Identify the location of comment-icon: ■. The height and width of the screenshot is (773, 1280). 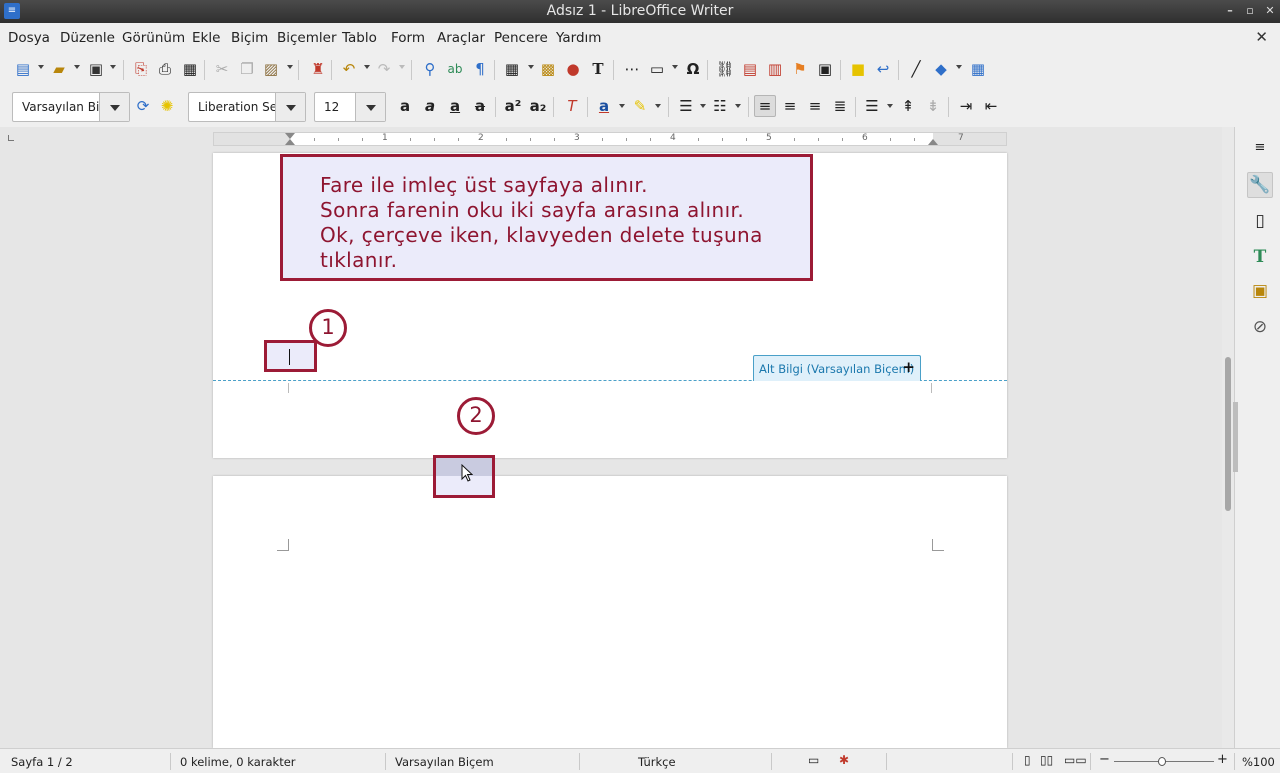
(858, 69).